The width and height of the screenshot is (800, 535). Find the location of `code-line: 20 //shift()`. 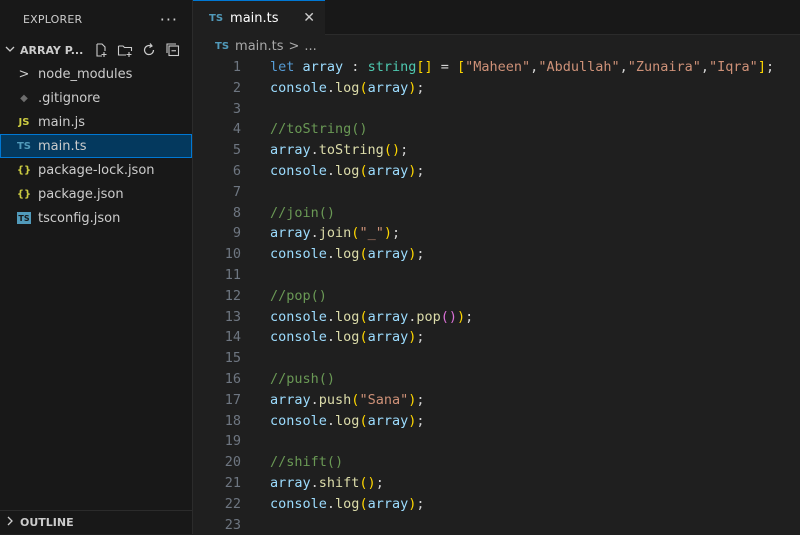

code-line: 20 //shift() is located at coordinates (496, 462).